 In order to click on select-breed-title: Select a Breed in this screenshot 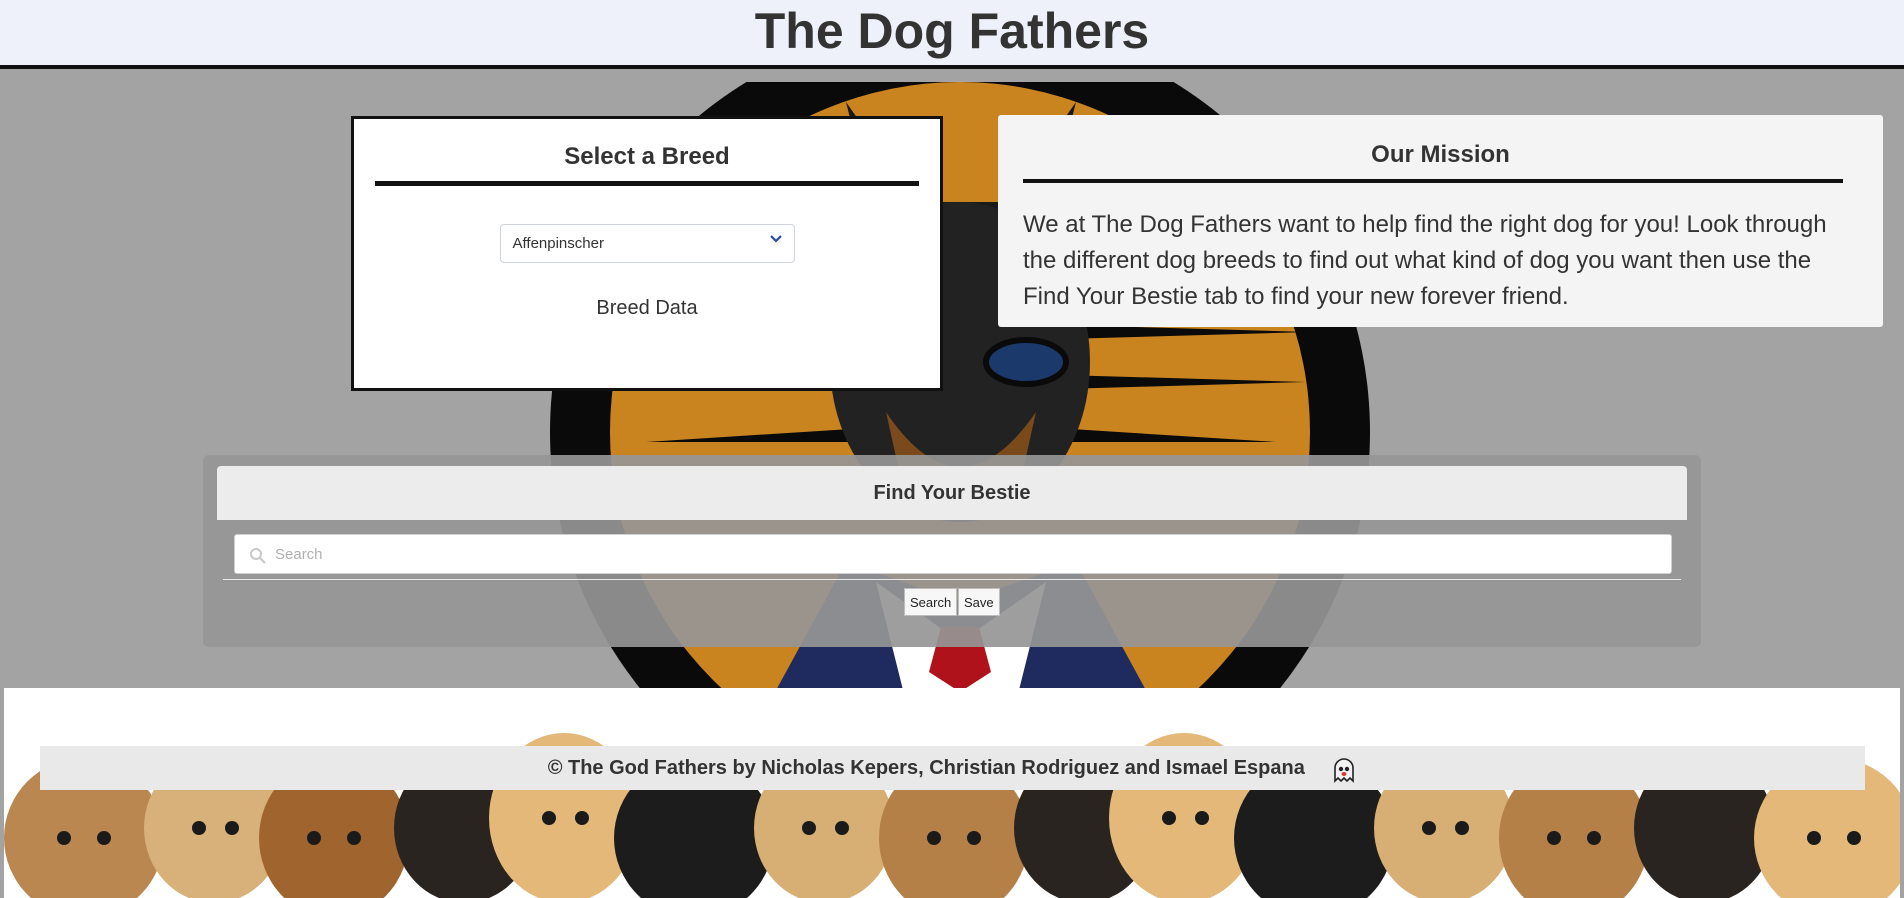, I will do `click(647, 156)`.